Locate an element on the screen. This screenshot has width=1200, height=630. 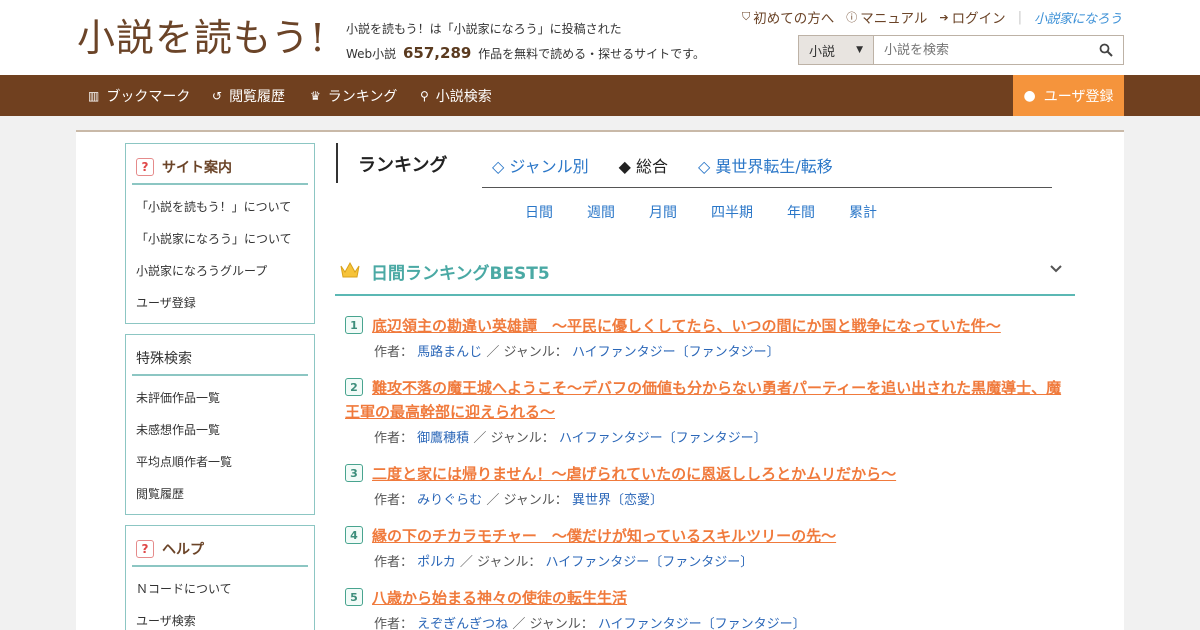
tab-isekai: ◇ 異世界転生/転移 is located at coordinates (765, 165).